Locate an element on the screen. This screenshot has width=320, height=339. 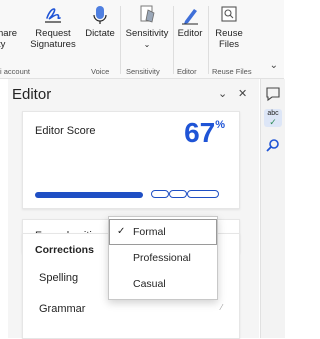
sensitivity-button: Sensitivity ⌄ is located at coordinates (147, 25).